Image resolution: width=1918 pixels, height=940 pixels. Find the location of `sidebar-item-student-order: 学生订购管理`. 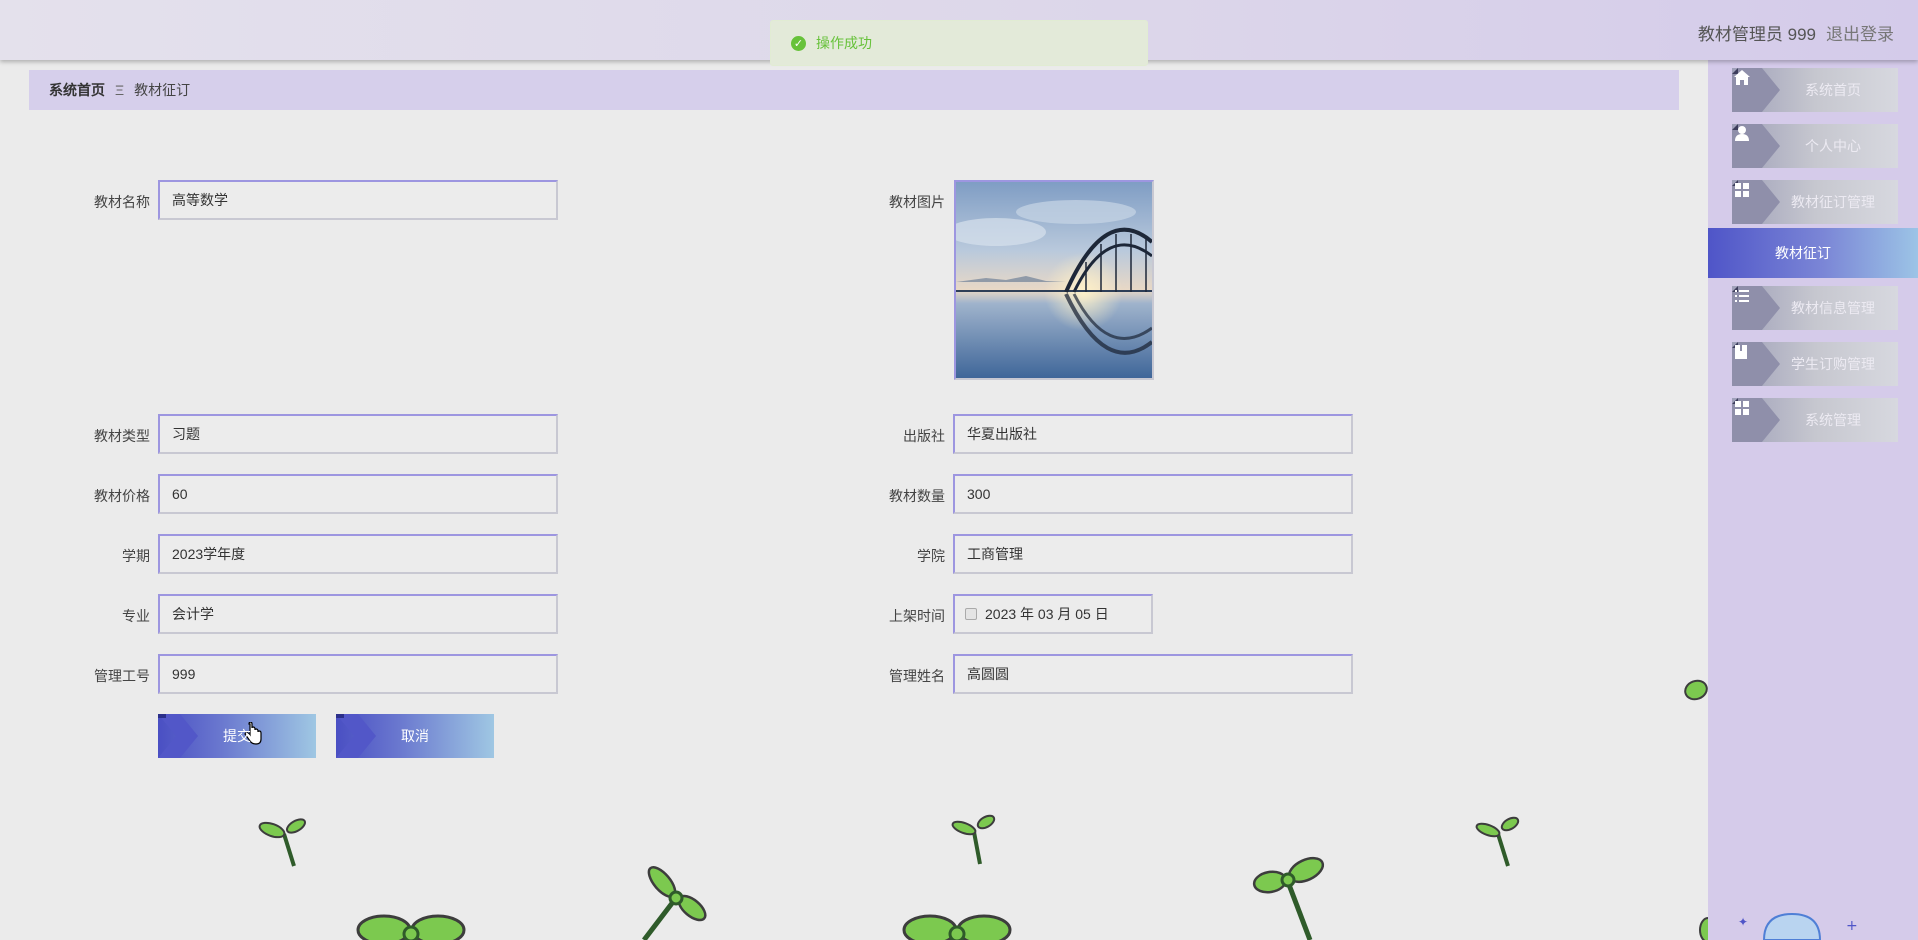

sidebar-item-student-order: 学生订购管理 is located at coordinates (1815, 364).